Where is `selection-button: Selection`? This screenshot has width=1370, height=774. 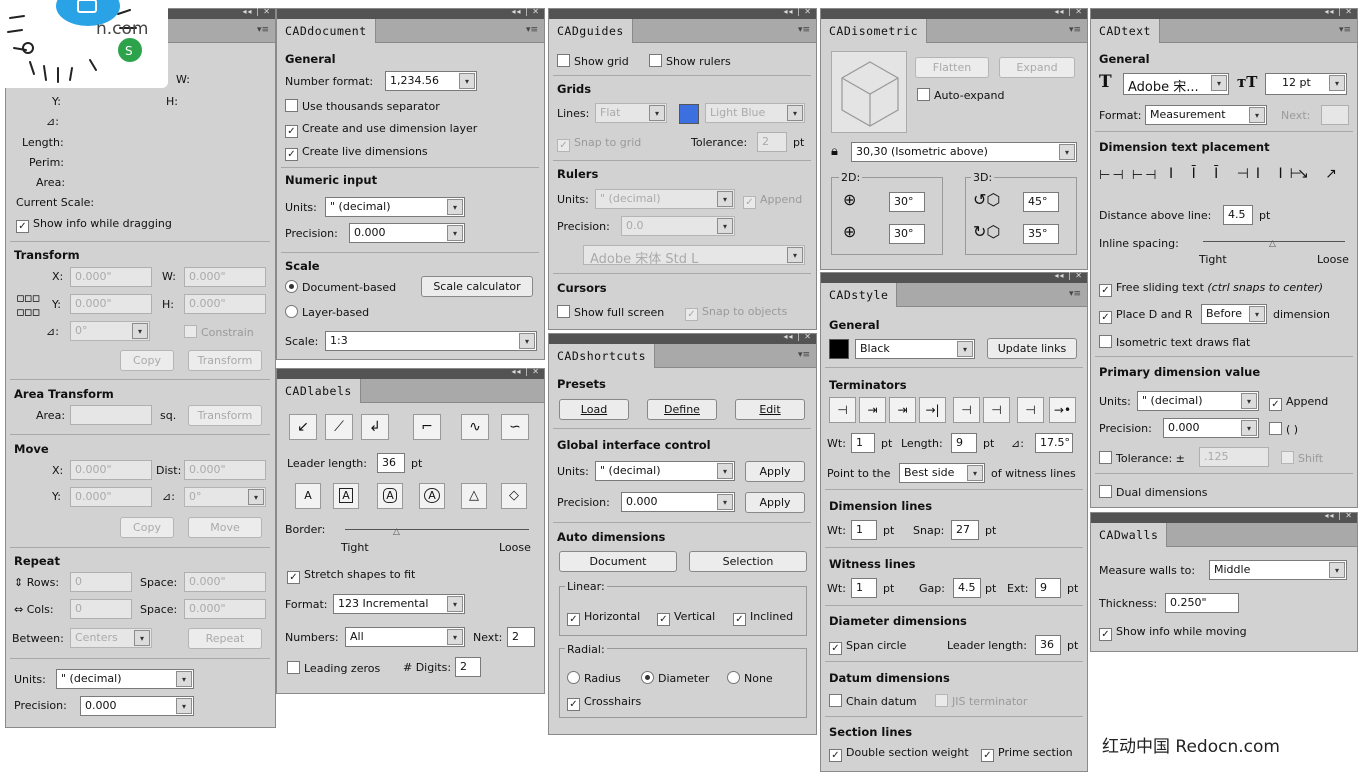 selection-button: Selection is located at coordinates (748, 561).